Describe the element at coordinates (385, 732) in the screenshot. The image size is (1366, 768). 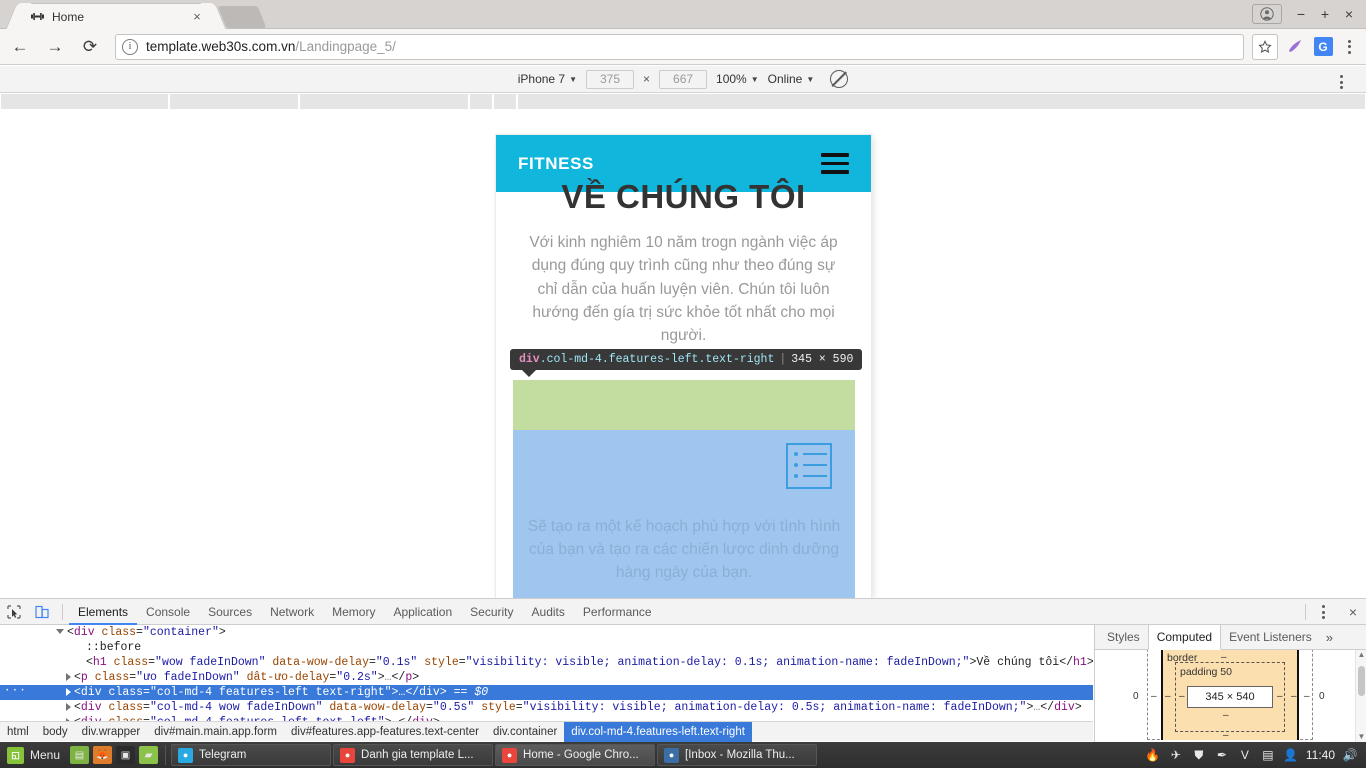
I see `breadcrumb-item: div#features.app-features.text-center` at that location.